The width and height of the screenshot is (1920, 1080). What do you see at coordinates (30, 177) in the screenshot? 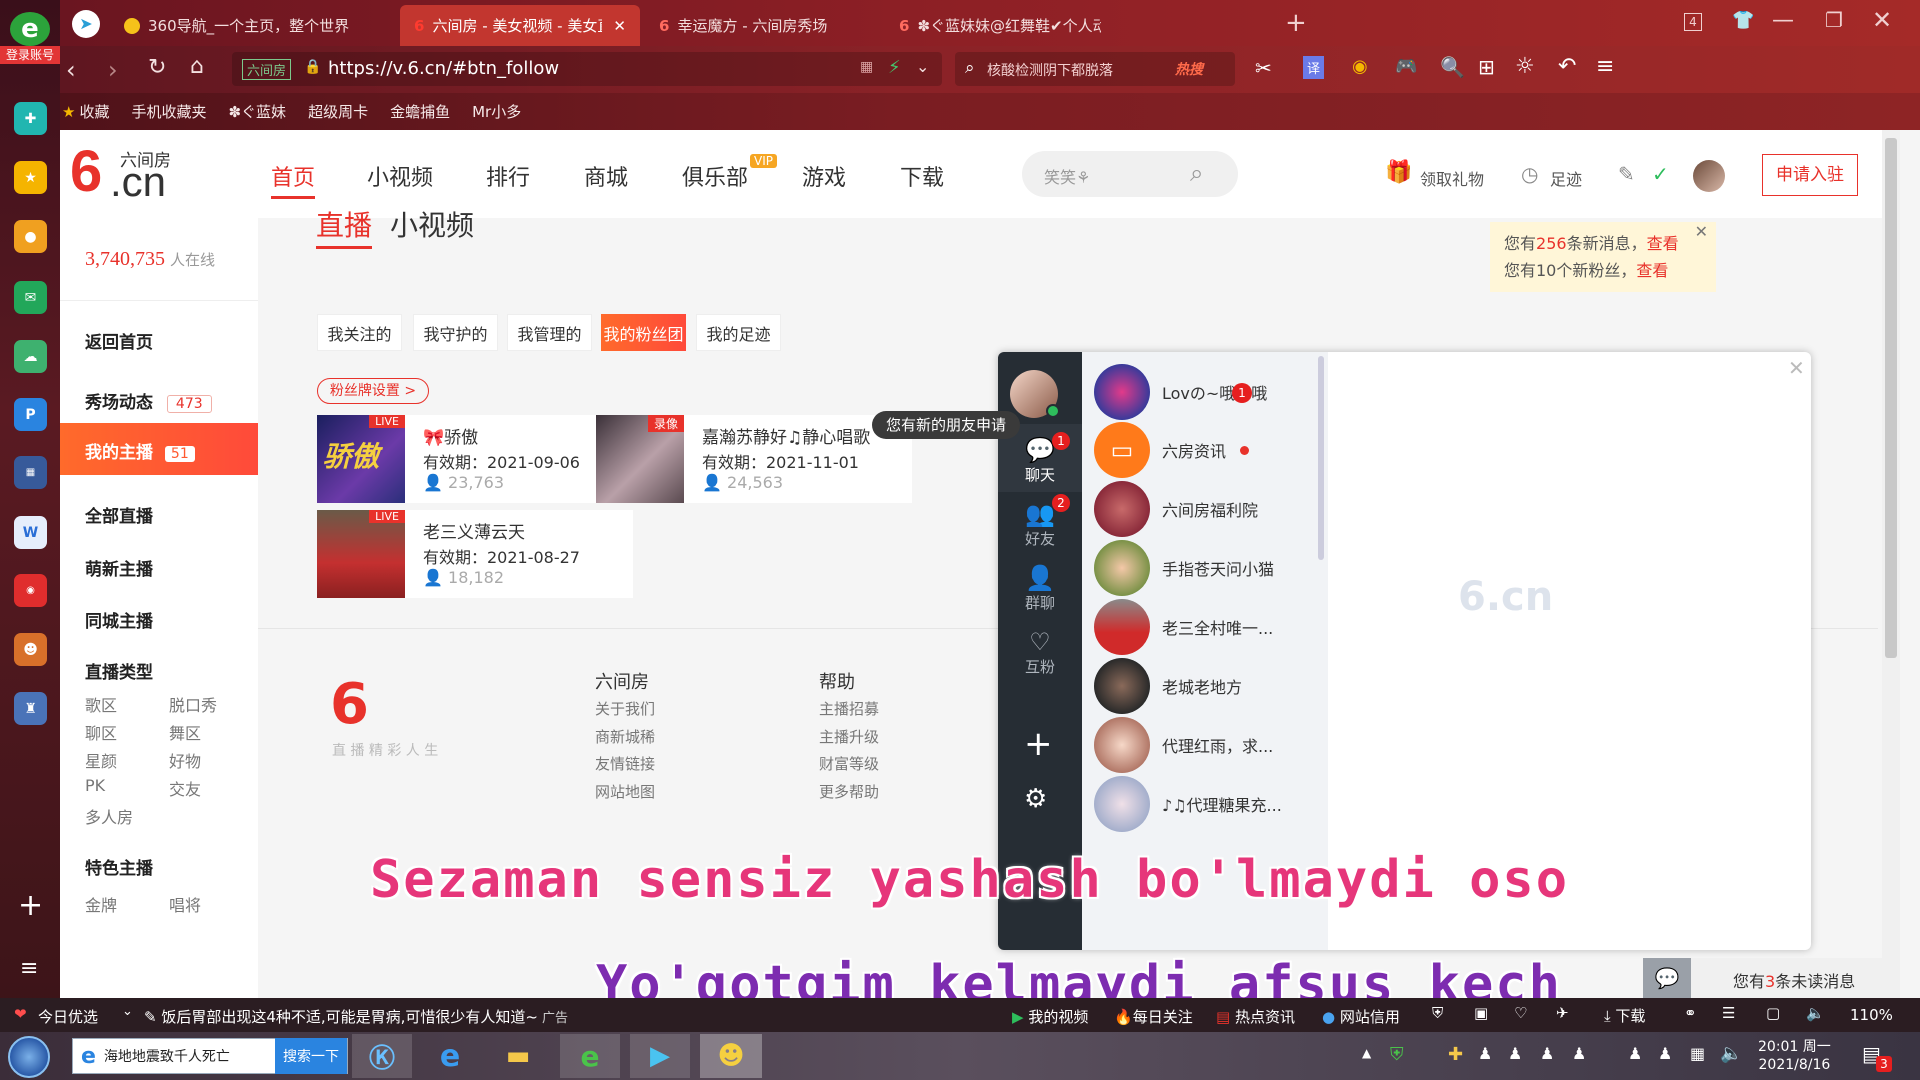
I see `star-icon: ★` at bounding box center [30, 177].